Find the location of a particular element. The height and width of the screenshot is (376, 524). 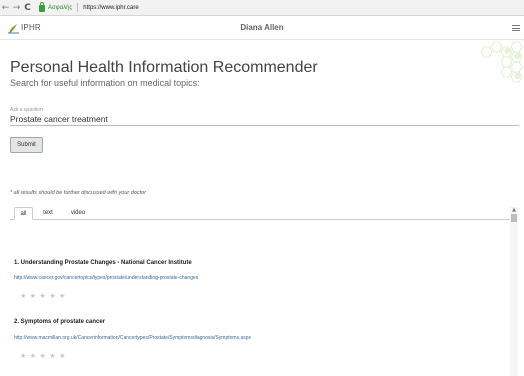

page-title: Personal Health Information Recommender is located at coordinates (164, 67).